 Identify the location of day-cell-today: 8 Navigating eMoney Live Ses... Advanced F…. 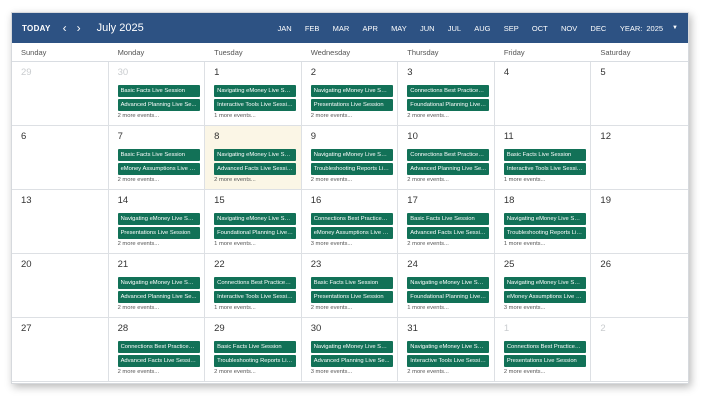
(253, 158).